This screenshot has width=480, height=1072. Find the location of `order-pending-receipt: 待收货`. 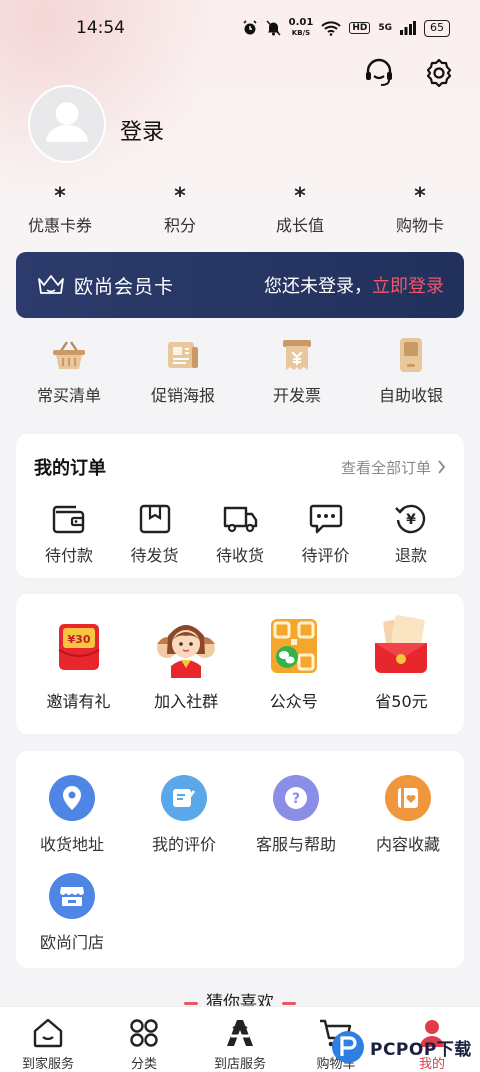

order-pending-receipt: 待收货 is located at coordinates (240, 534).